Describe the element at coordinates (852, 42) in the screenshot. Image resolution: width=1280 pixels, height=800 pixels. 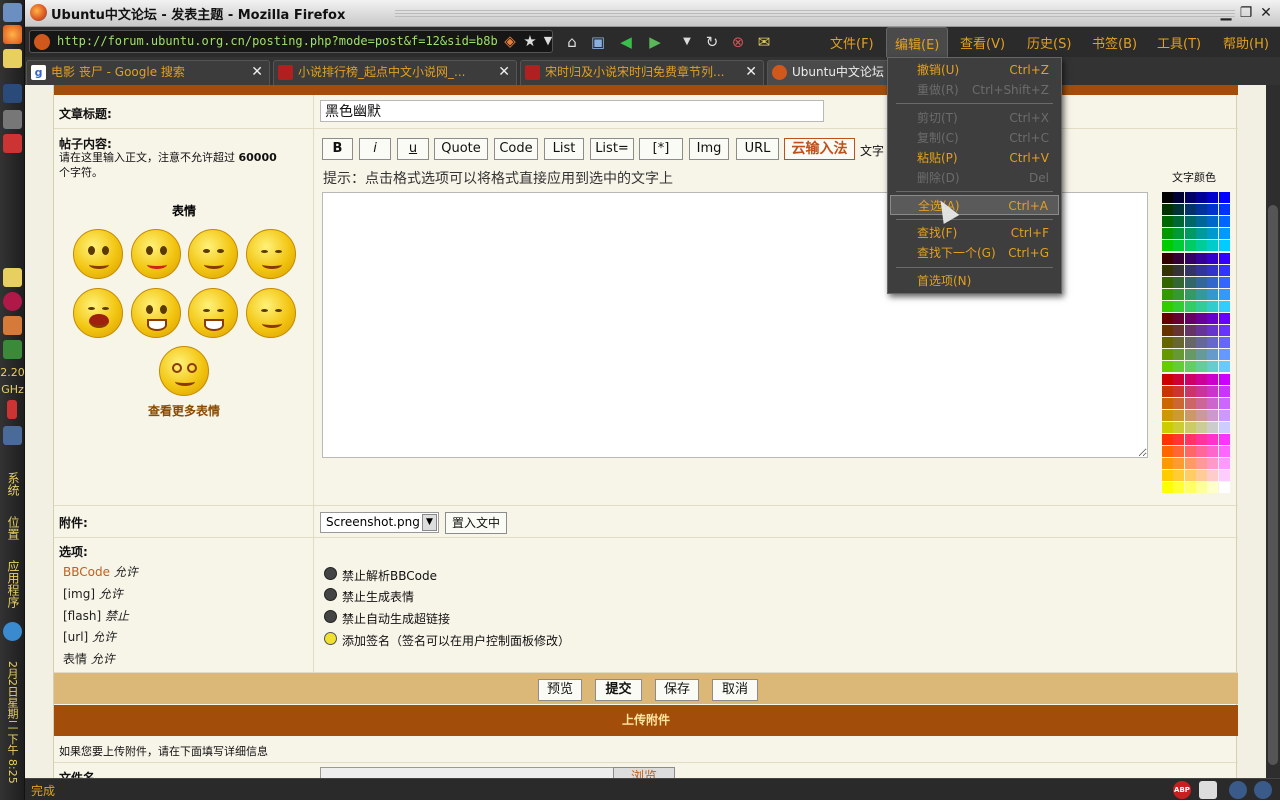
I see `menu-file: 文件(F)` at that location.